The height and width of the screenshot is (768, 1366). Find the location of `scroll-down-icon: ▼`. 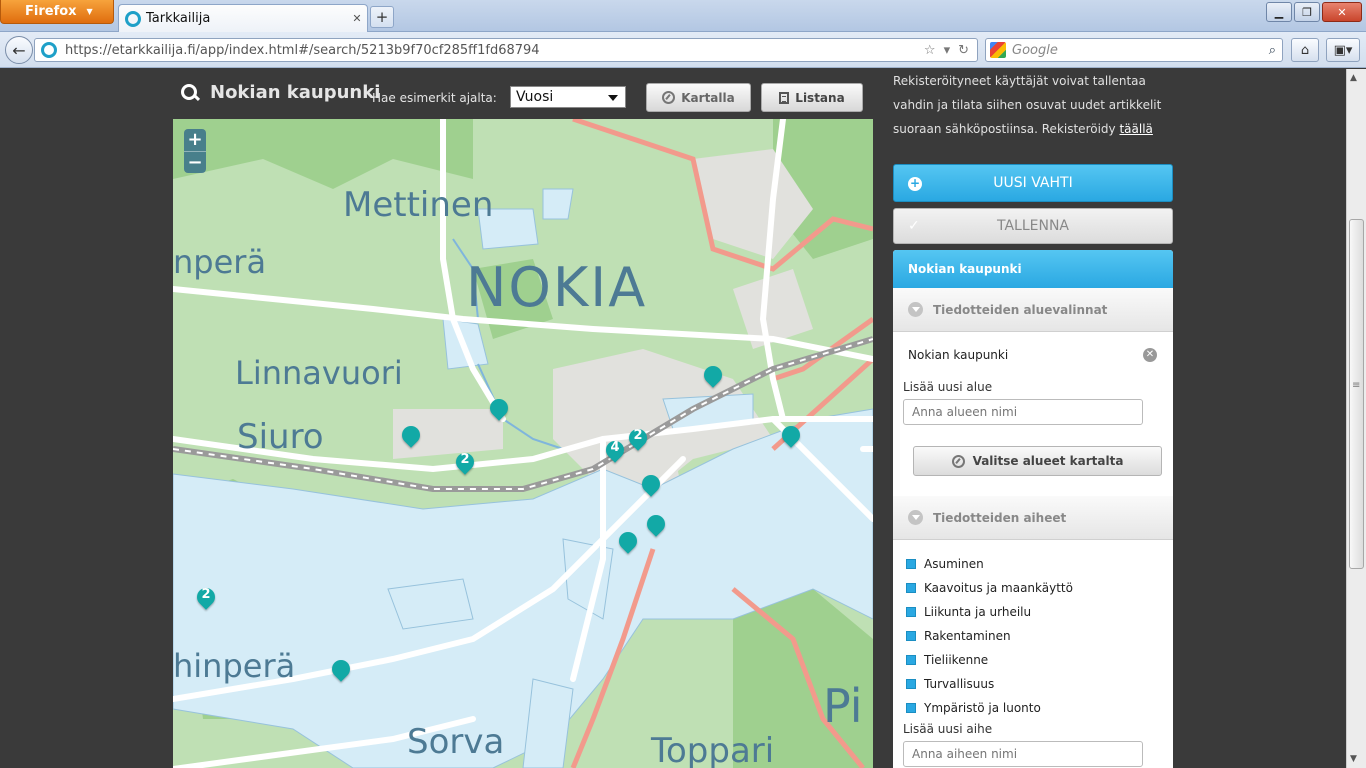

scroll-down-icon: ▼ is located at coordinates (1353, 759).